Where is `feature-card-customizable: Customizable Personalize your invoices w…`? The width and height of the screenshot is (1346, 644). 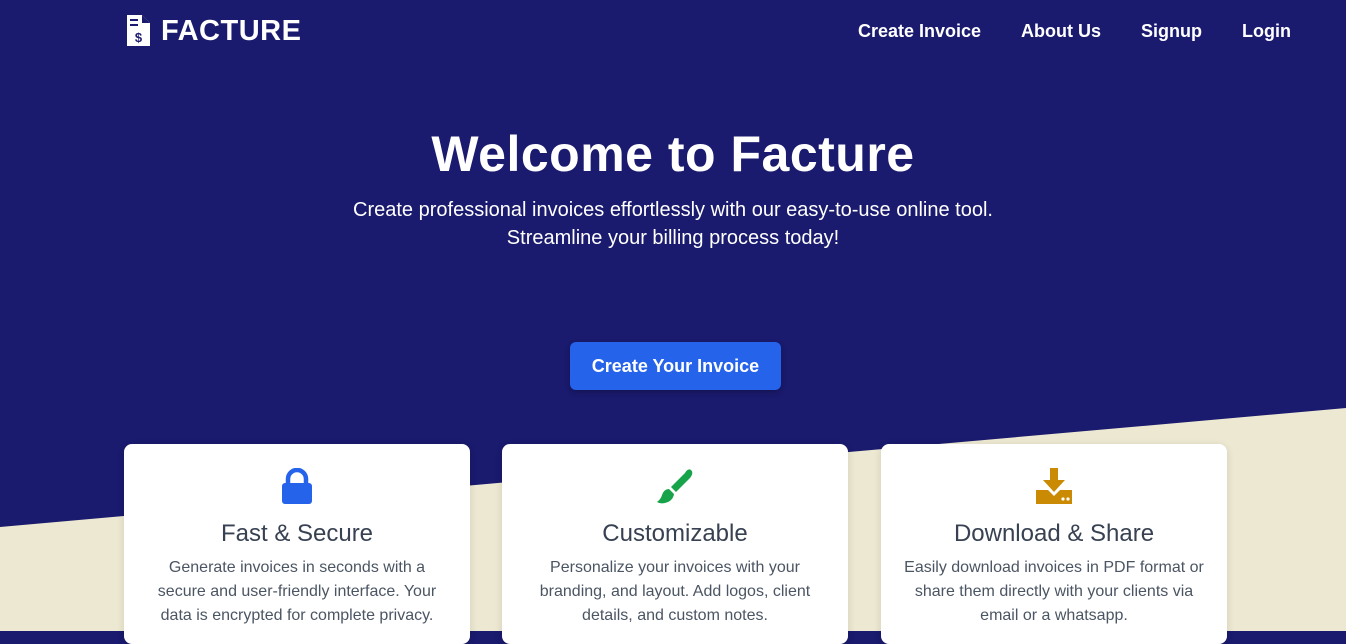 feature-card-customizable: Customizable Personalize your invoices w… is located at coordinates (675, 544).